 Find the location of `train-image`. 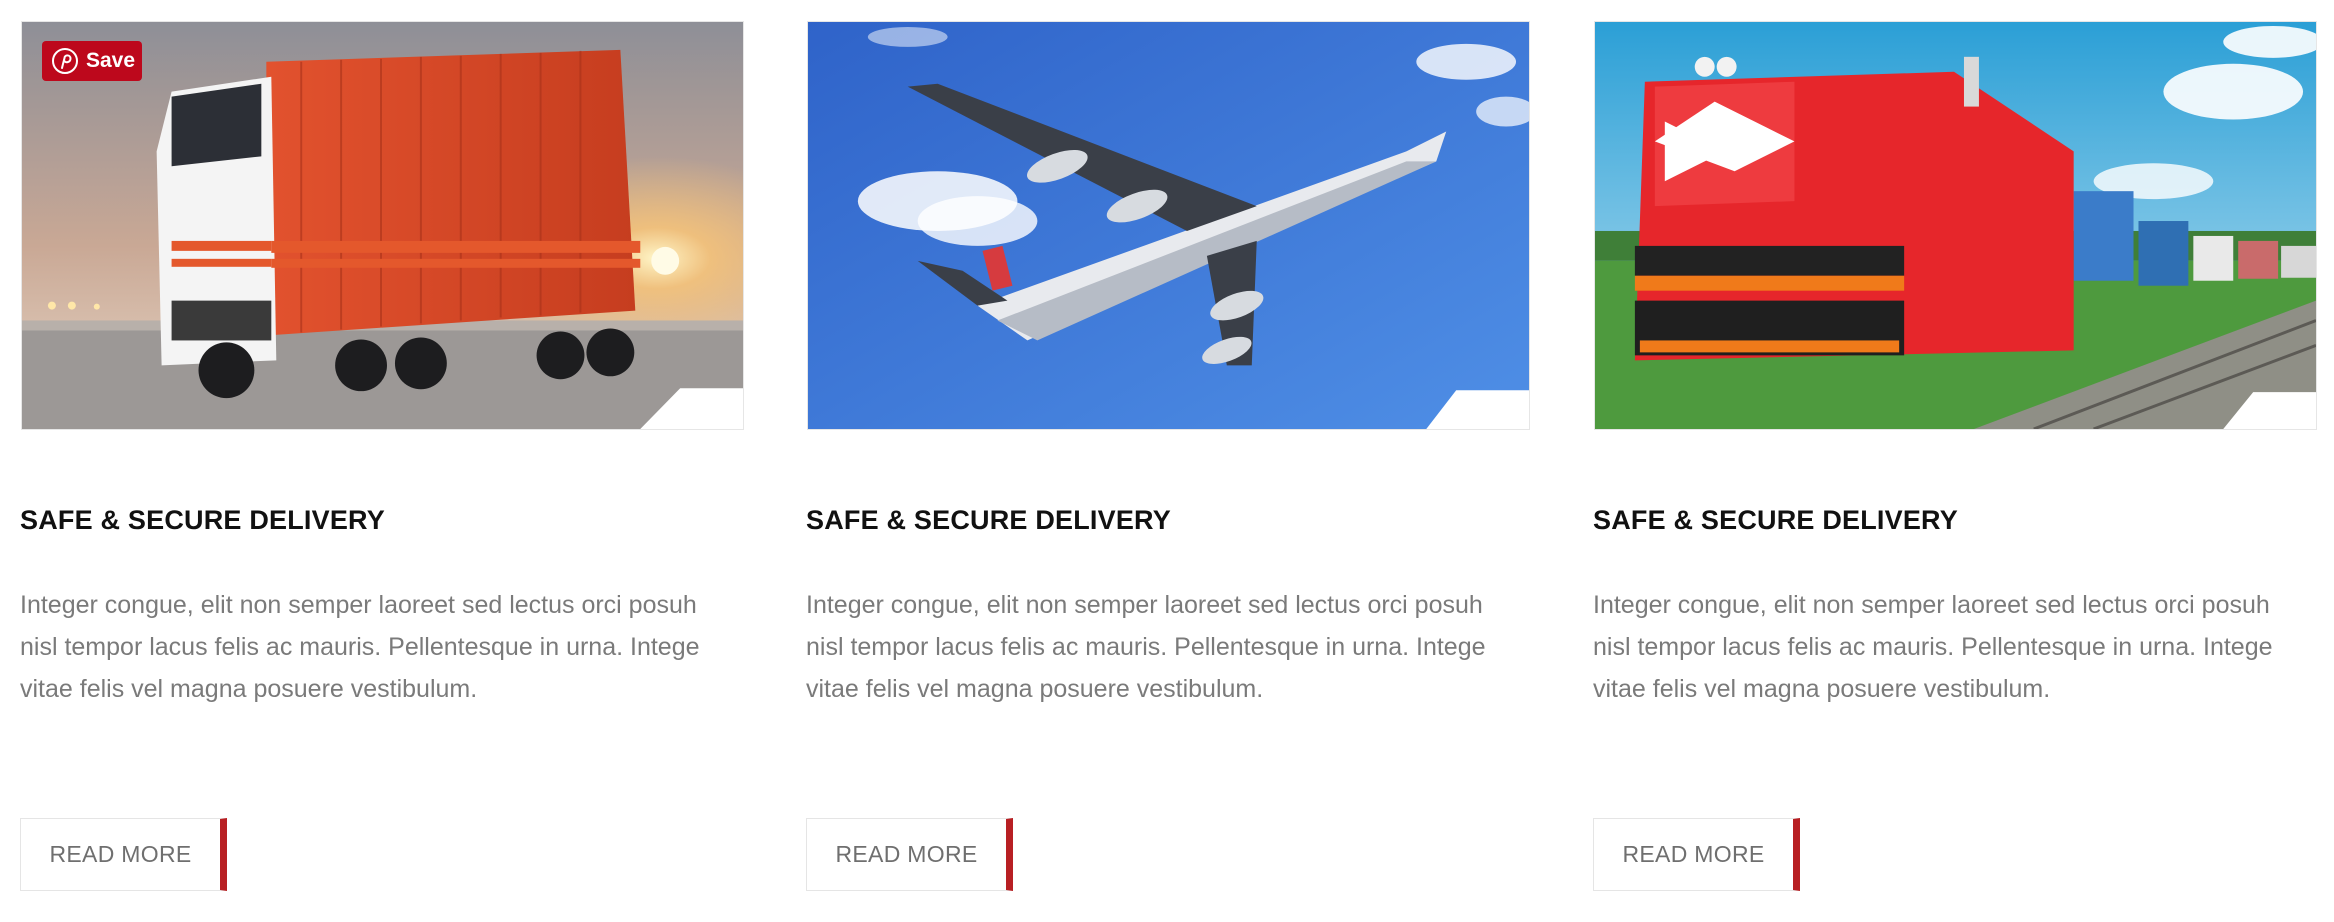

train-image is located at coordinates (1955, 225).